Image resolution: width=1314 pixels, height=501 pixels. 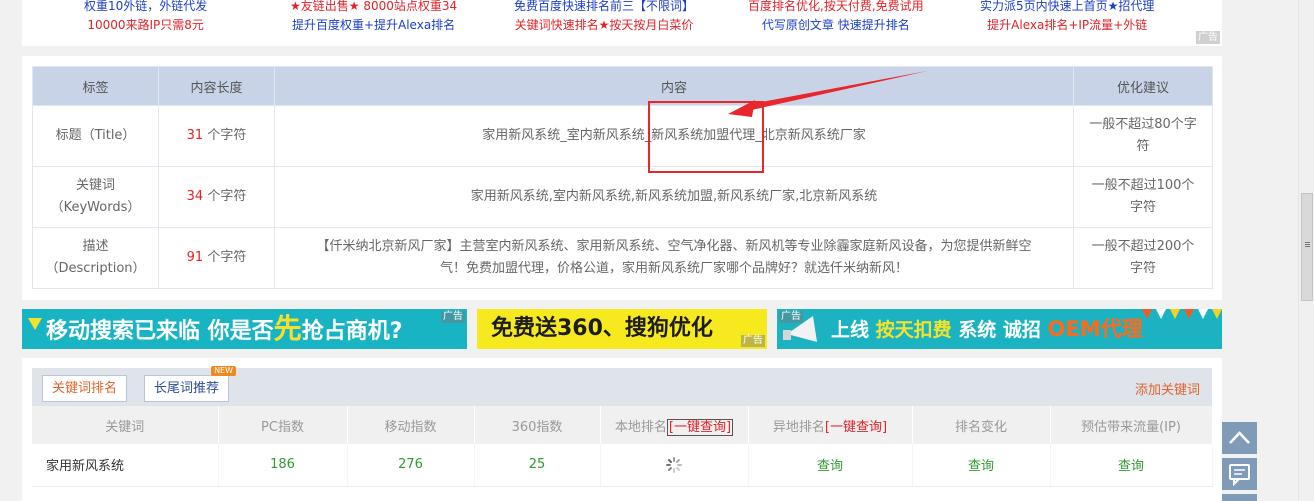 I want to click on feedback-button, so click(x=1239, y=474).